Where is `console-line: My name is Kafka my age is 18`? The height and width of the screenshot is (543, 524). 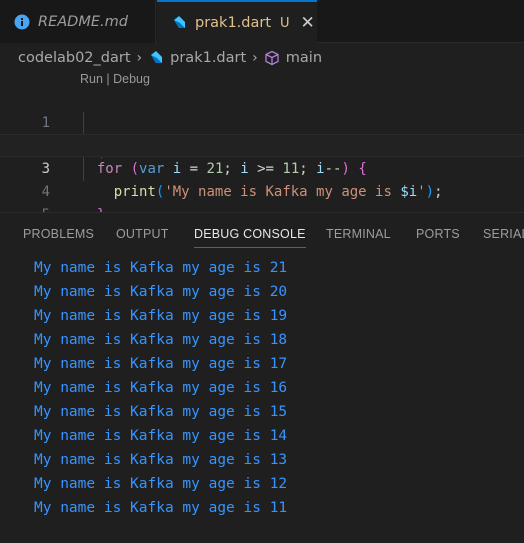
console-line: My name is Kafka my age is 18 is located at coordinates (161, 340).